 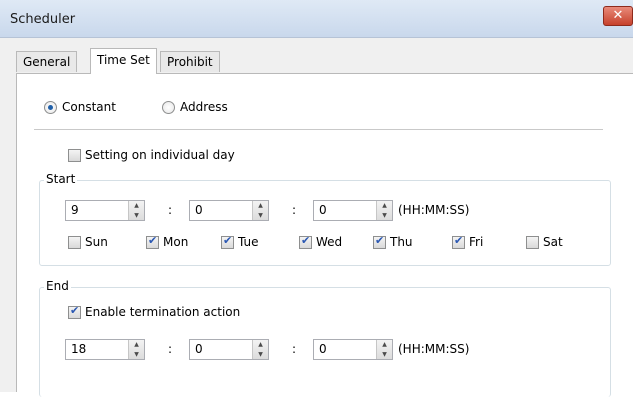 I want to click on day-sat-box, so click(x=532, y=242).